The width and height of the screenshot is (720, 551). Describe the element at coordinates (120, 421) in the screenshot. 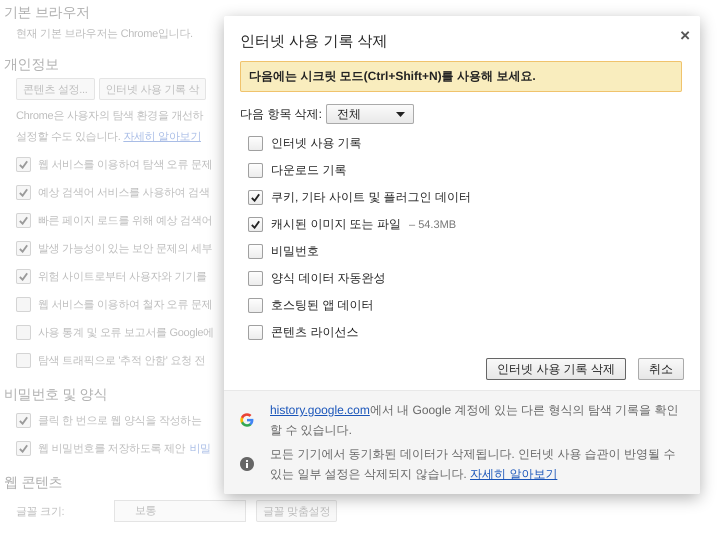

I see `checkbox-label: 클릭 한 번으로 웹 양식을 작성하는` at that location.